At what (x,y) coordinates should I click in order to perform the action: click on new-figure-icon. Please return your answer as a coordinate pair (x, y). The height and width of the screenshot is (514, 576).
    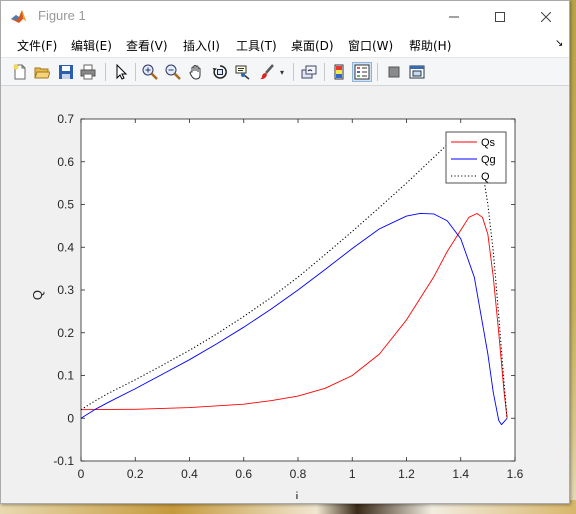
    Looking at the image, I should click on (19, 72).